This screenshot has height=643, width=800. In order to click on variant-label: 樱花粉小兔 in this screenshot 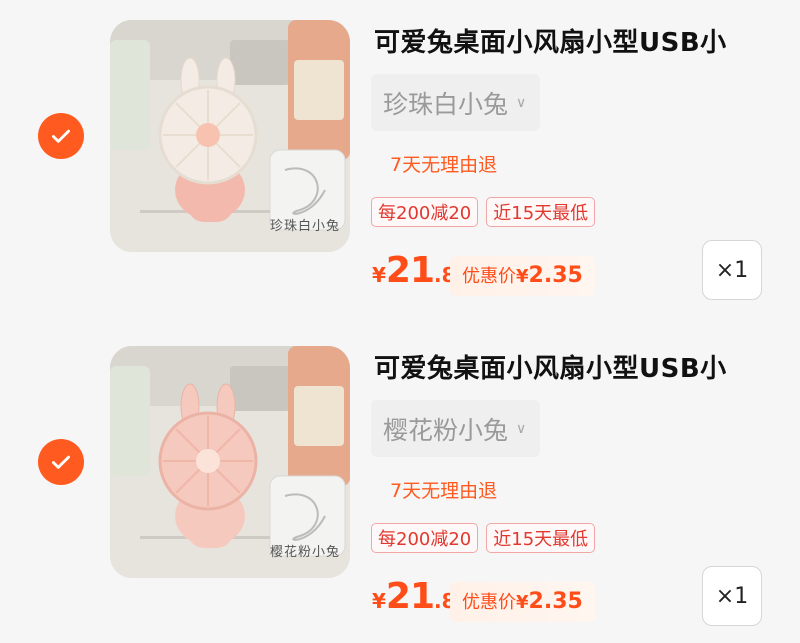, I will do `click(446, 430)`.